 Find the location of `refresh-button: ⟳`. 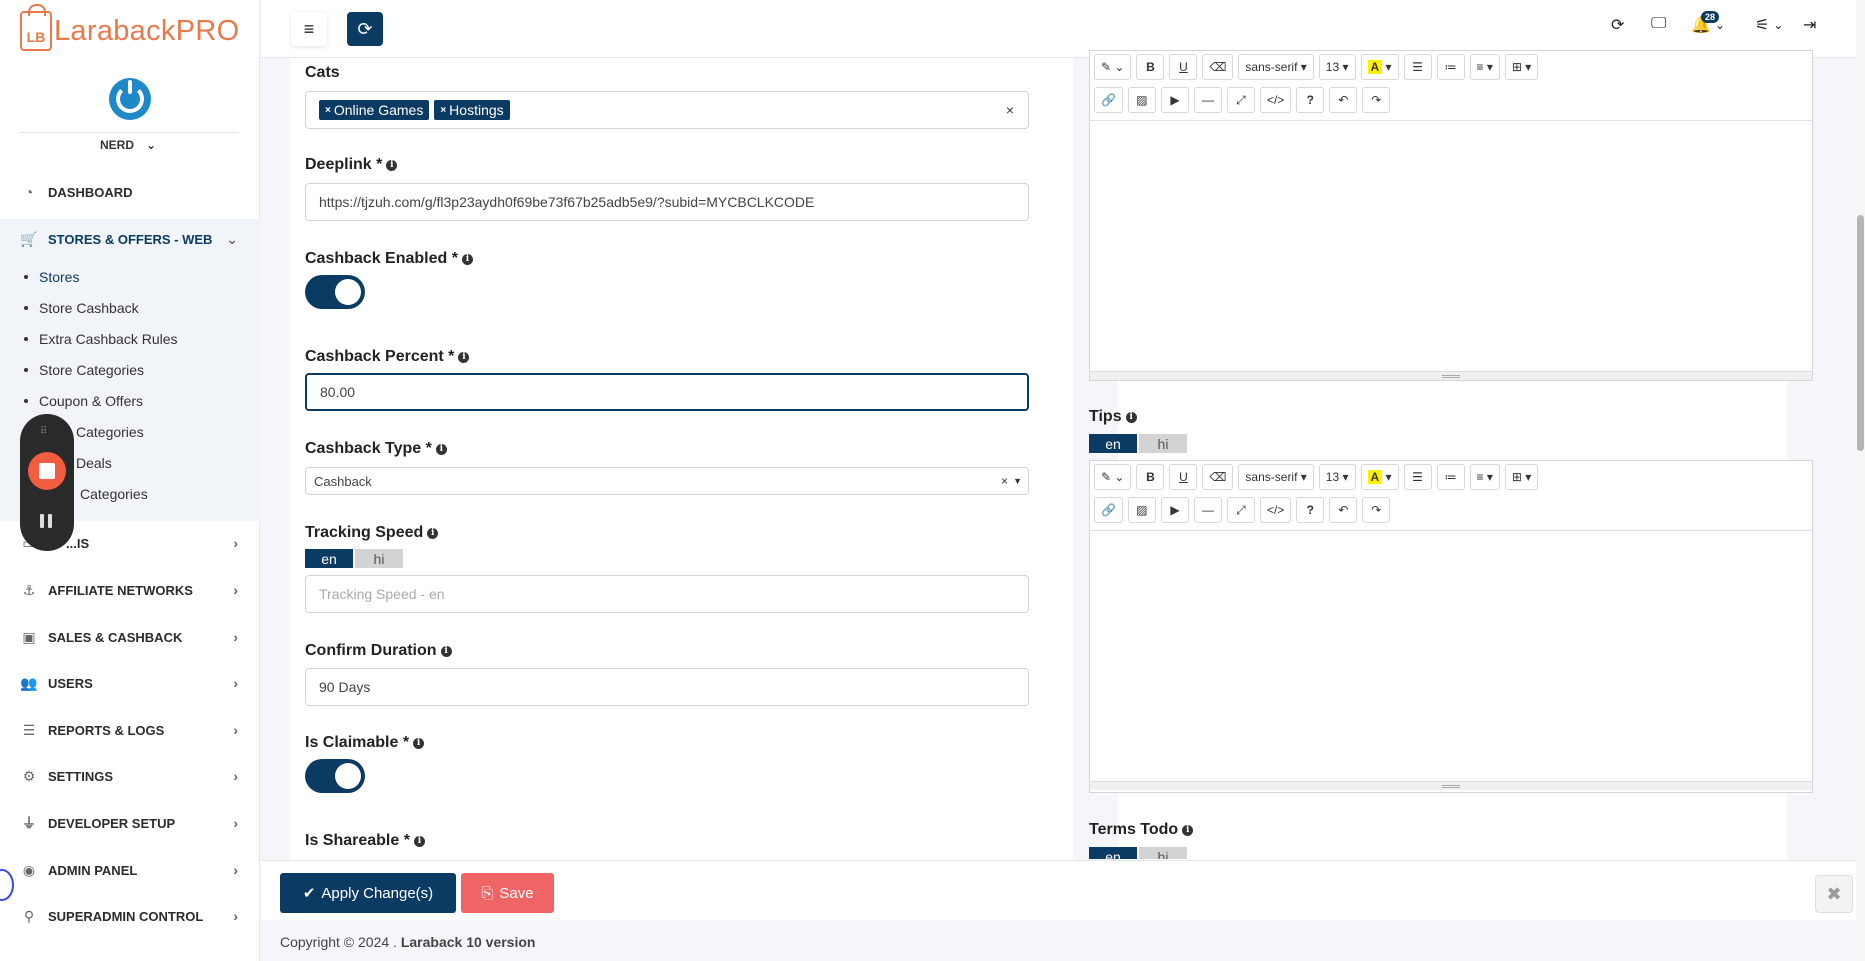

refresh-button: ⟳ is located at coordinates (365, 29).